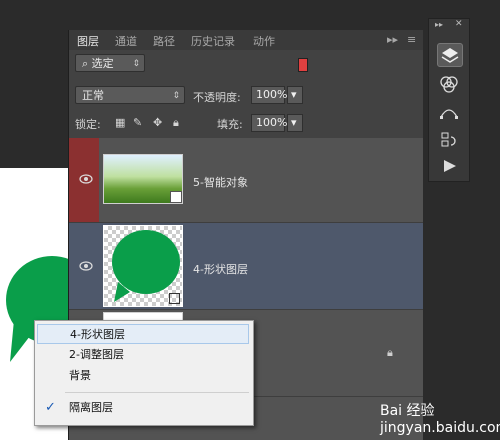 The image size is (500, 440). I want to click on opacity-label: 不透明度:, so click(217, 97).